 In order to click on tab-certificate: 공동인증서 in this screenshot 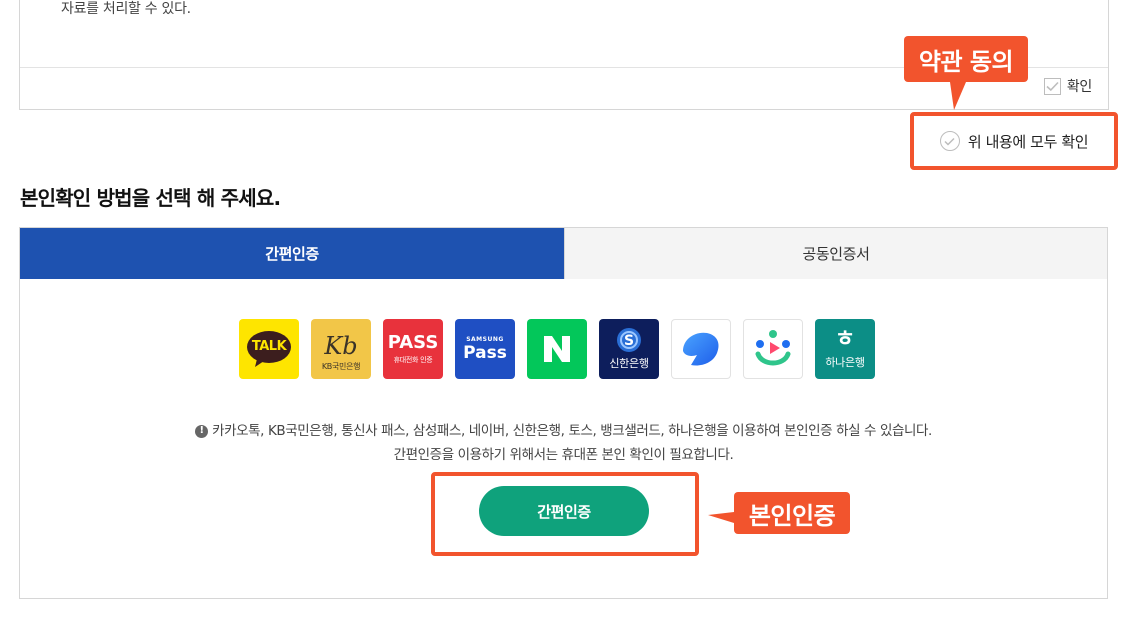, I will do `click(835, 253)`.